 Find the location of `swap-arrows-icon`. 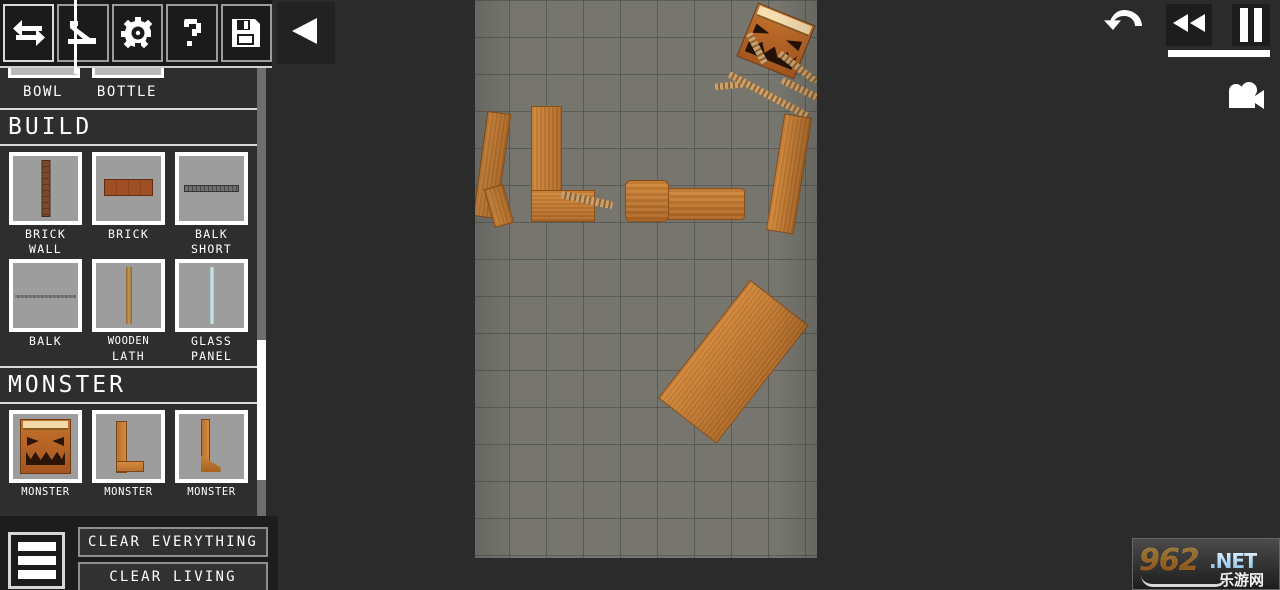

swap-arrows-icon is located at coordinates (29, 33).